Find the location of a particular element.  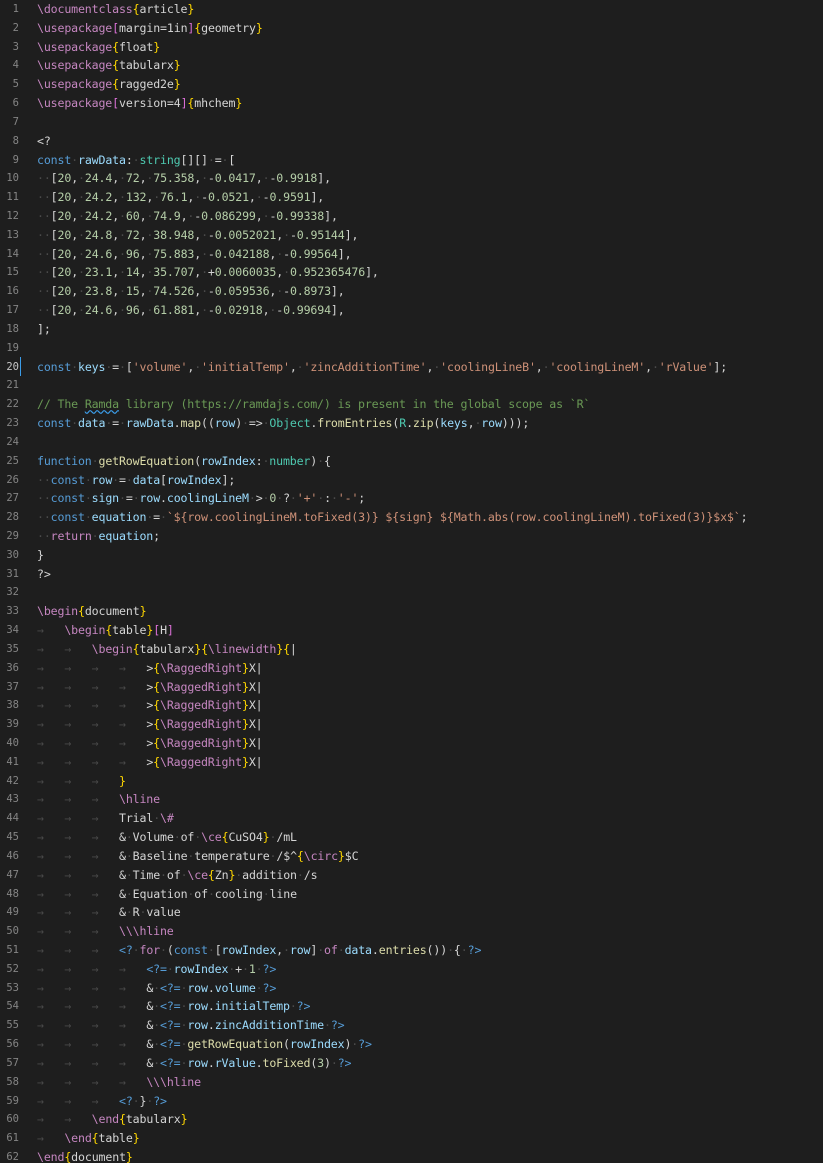

code-line: 32 is located at coordinates (411, 592).